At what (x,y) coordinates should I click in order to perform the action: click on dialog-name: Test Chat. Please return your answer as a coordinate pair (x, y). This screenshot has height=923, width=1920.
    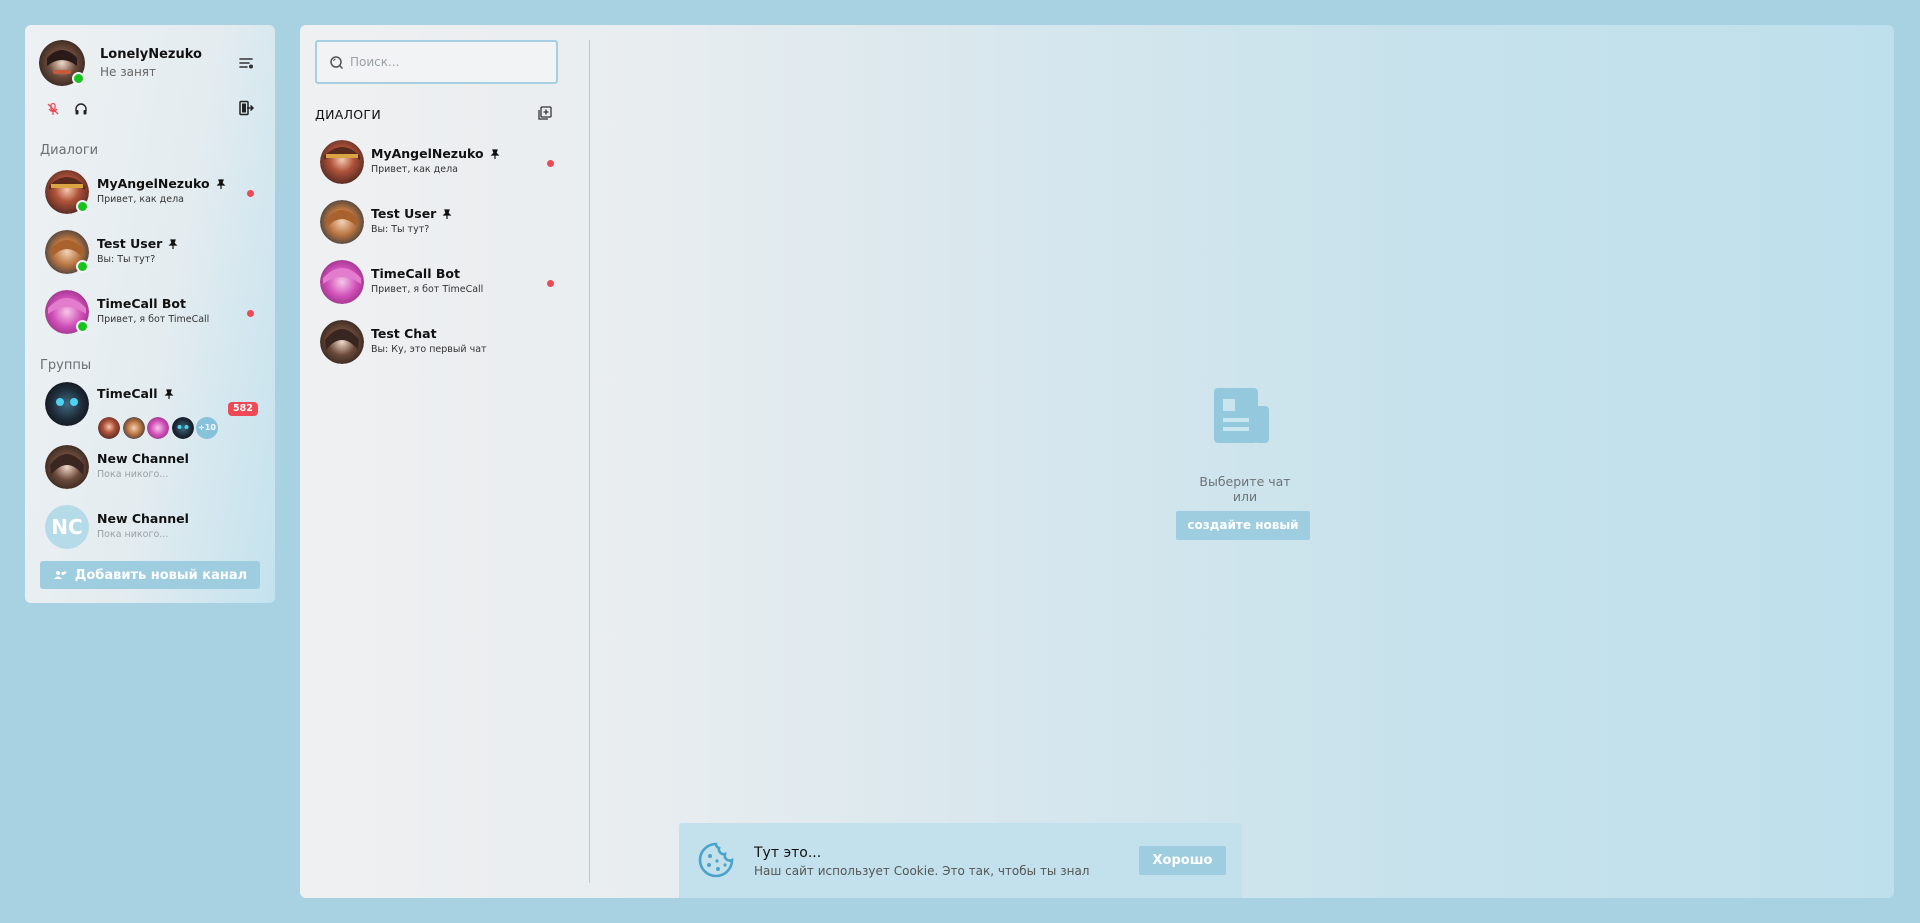
    Looking at the image, I should click on (404, 333).